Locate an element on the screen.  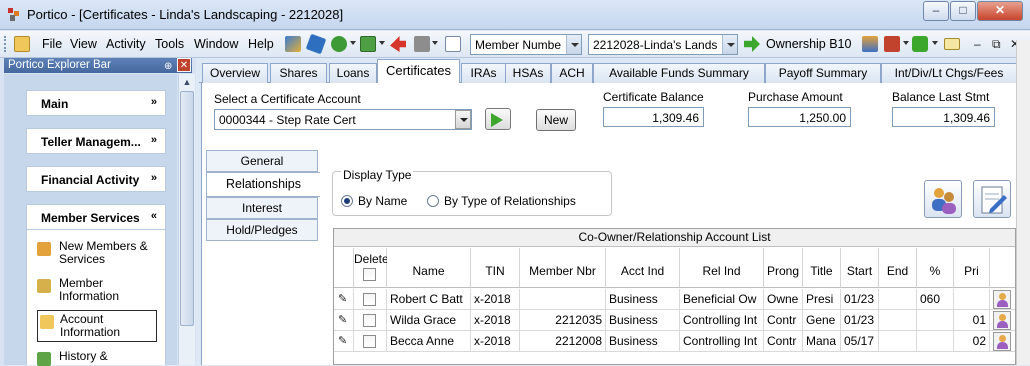
member-select: 2212028-Linda's Lands is located at coordinates (663, 44).